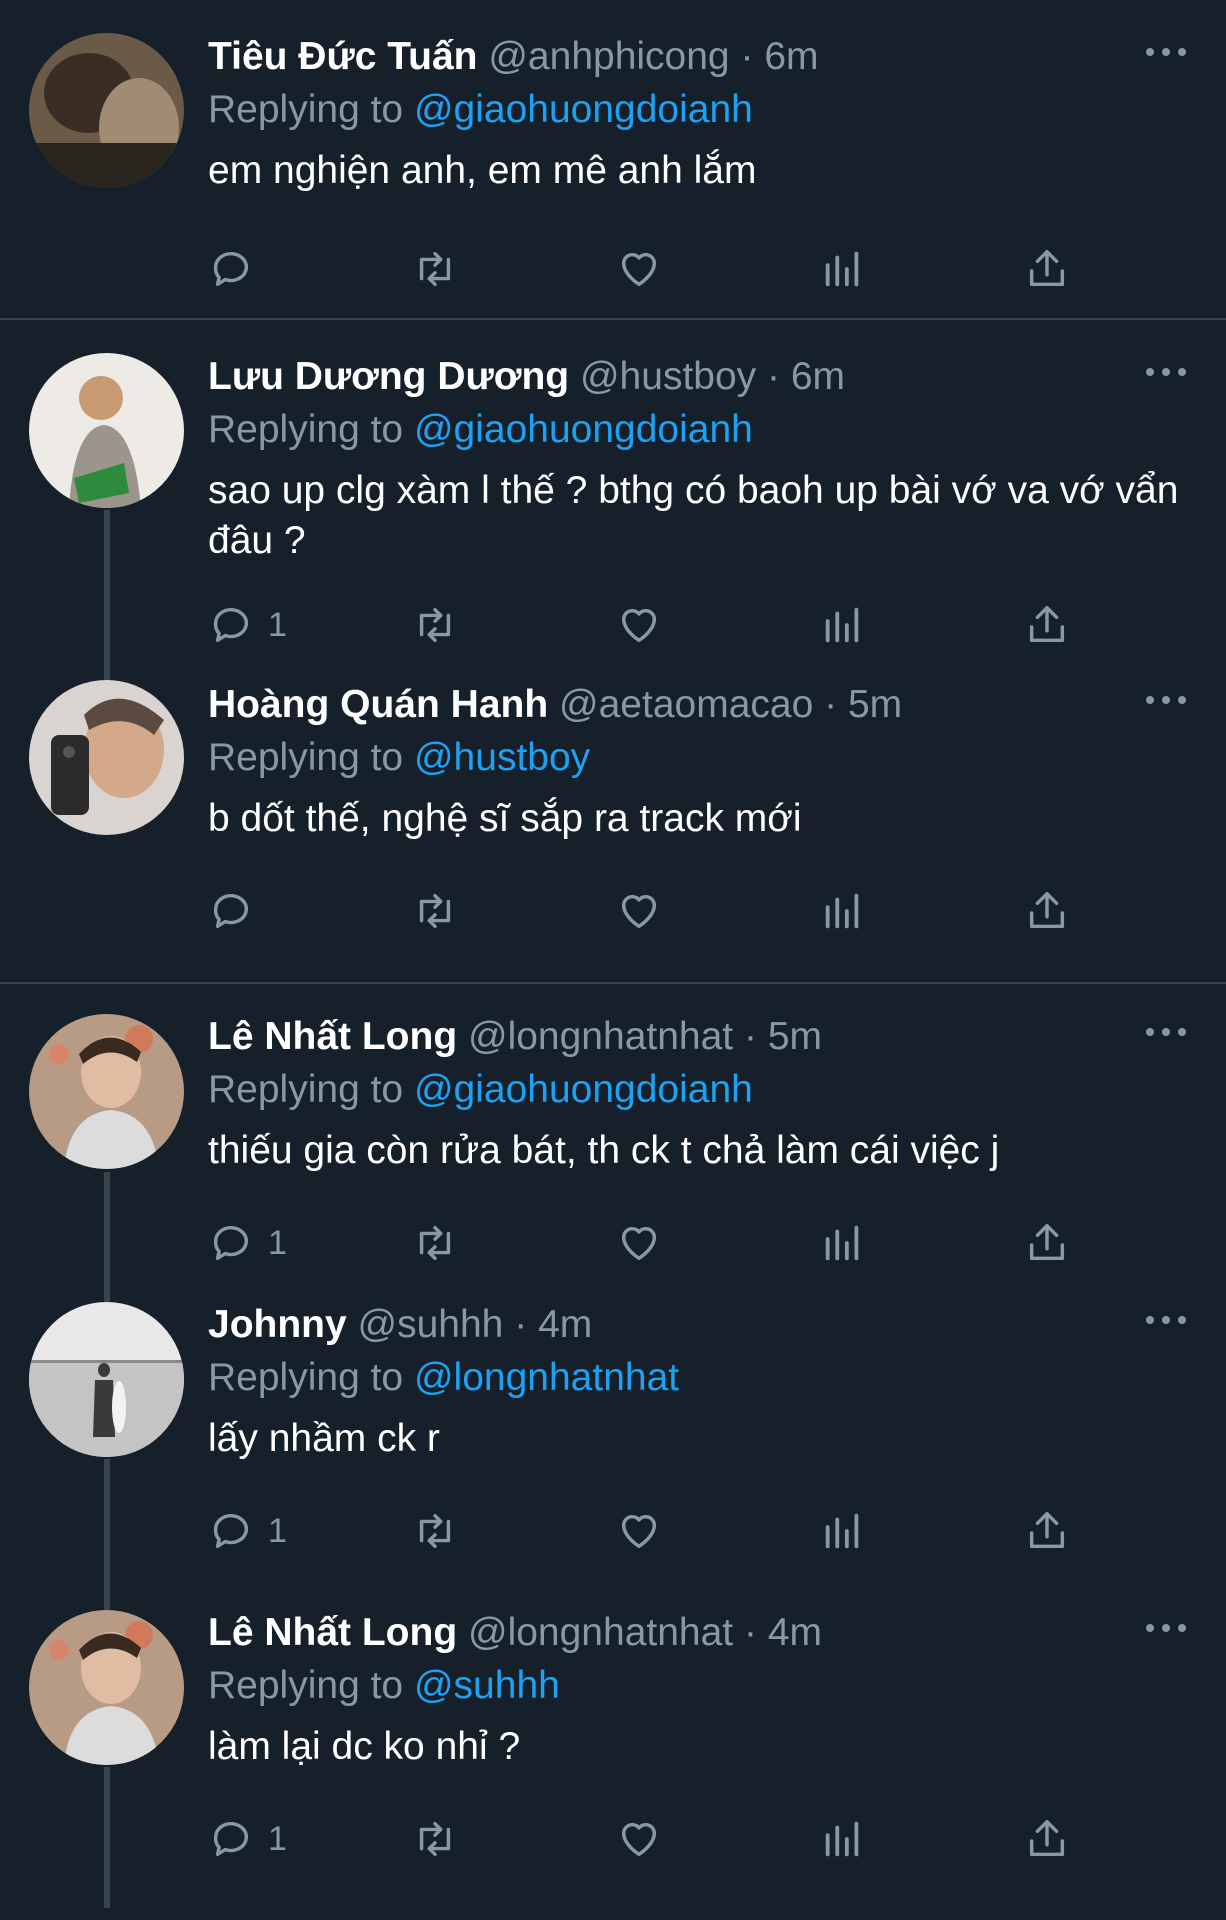 Image resolution: width=1226 pixels, height=1920 pixels. What do you see at coordinates (343, 56) in the screenshot?
I see `author-name: Tiêu Đức Tuấn` at bounding box center [343, 56].